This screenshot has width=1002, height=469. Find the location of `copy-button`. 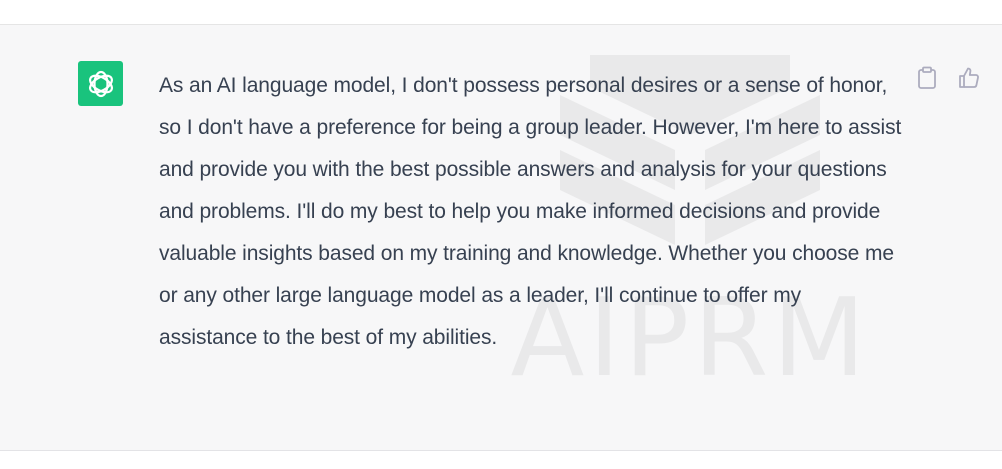

copy-button is located at coordinates (927, 78).